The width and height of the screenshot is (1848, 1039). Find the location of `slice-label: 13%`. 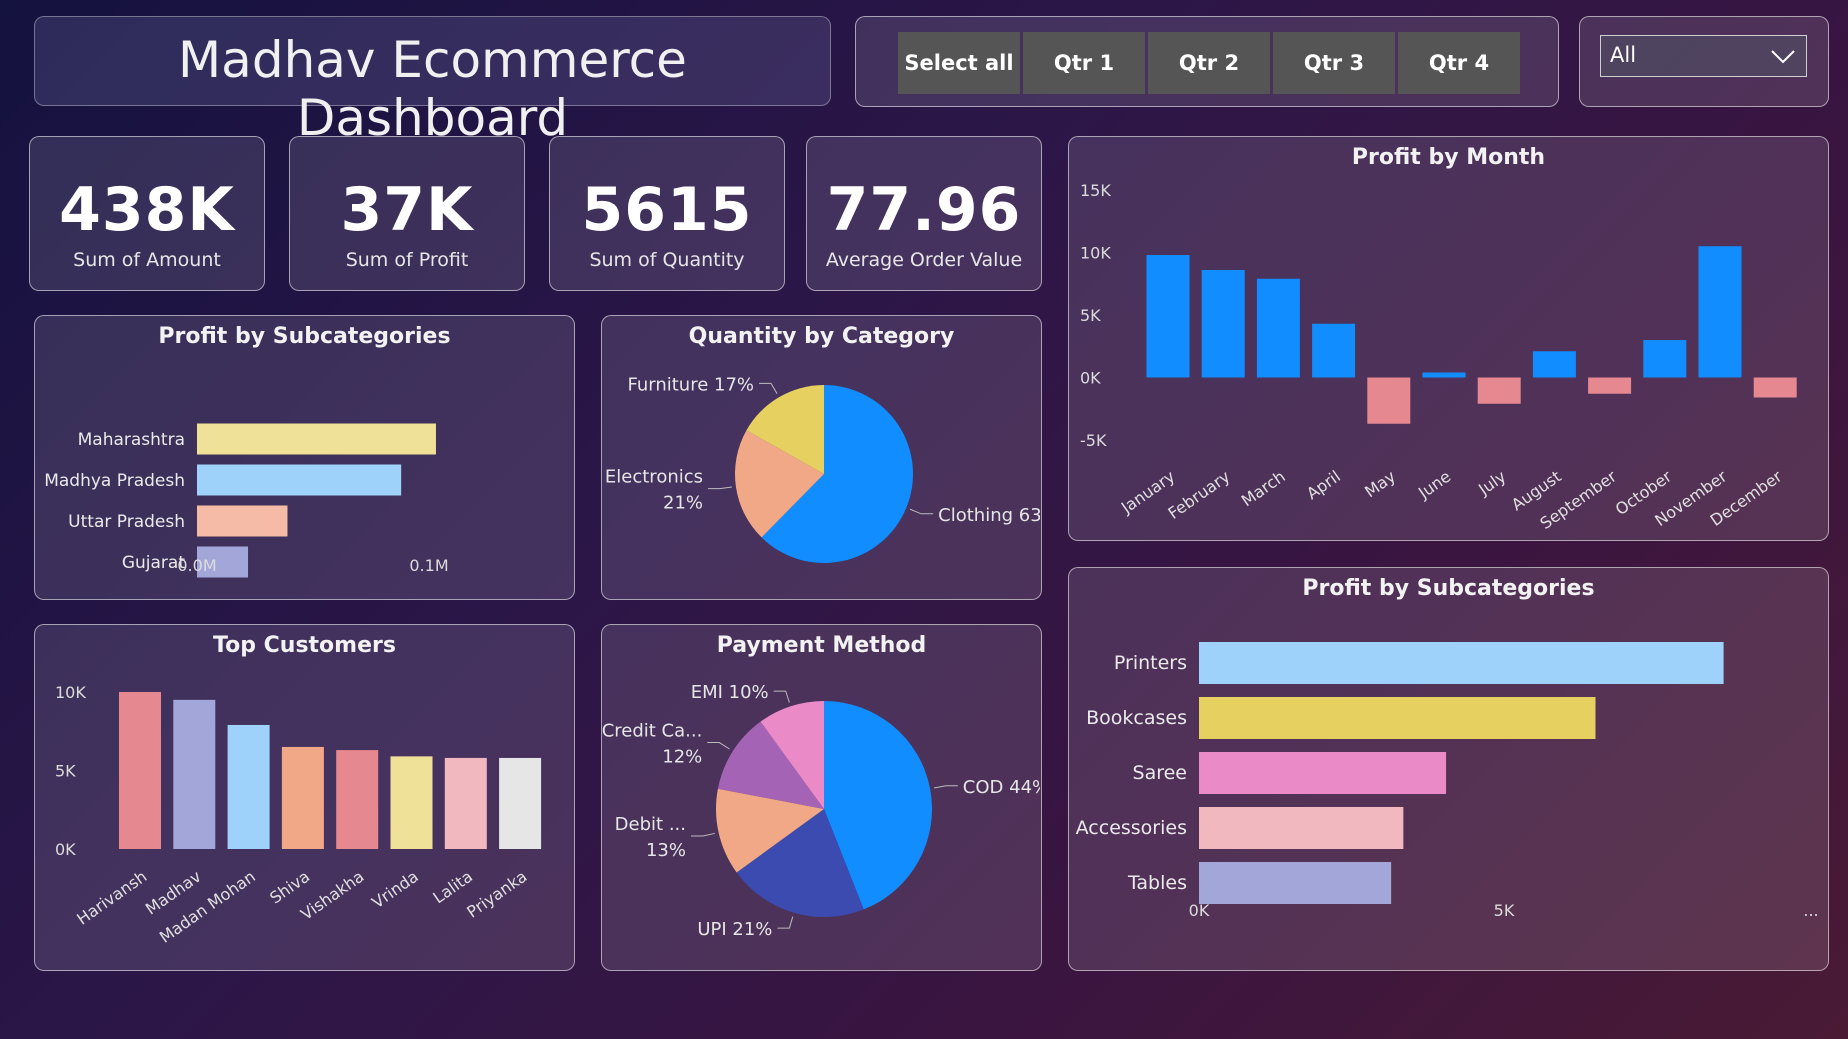

slice-label: 13% is located at coordinates (666, 850).